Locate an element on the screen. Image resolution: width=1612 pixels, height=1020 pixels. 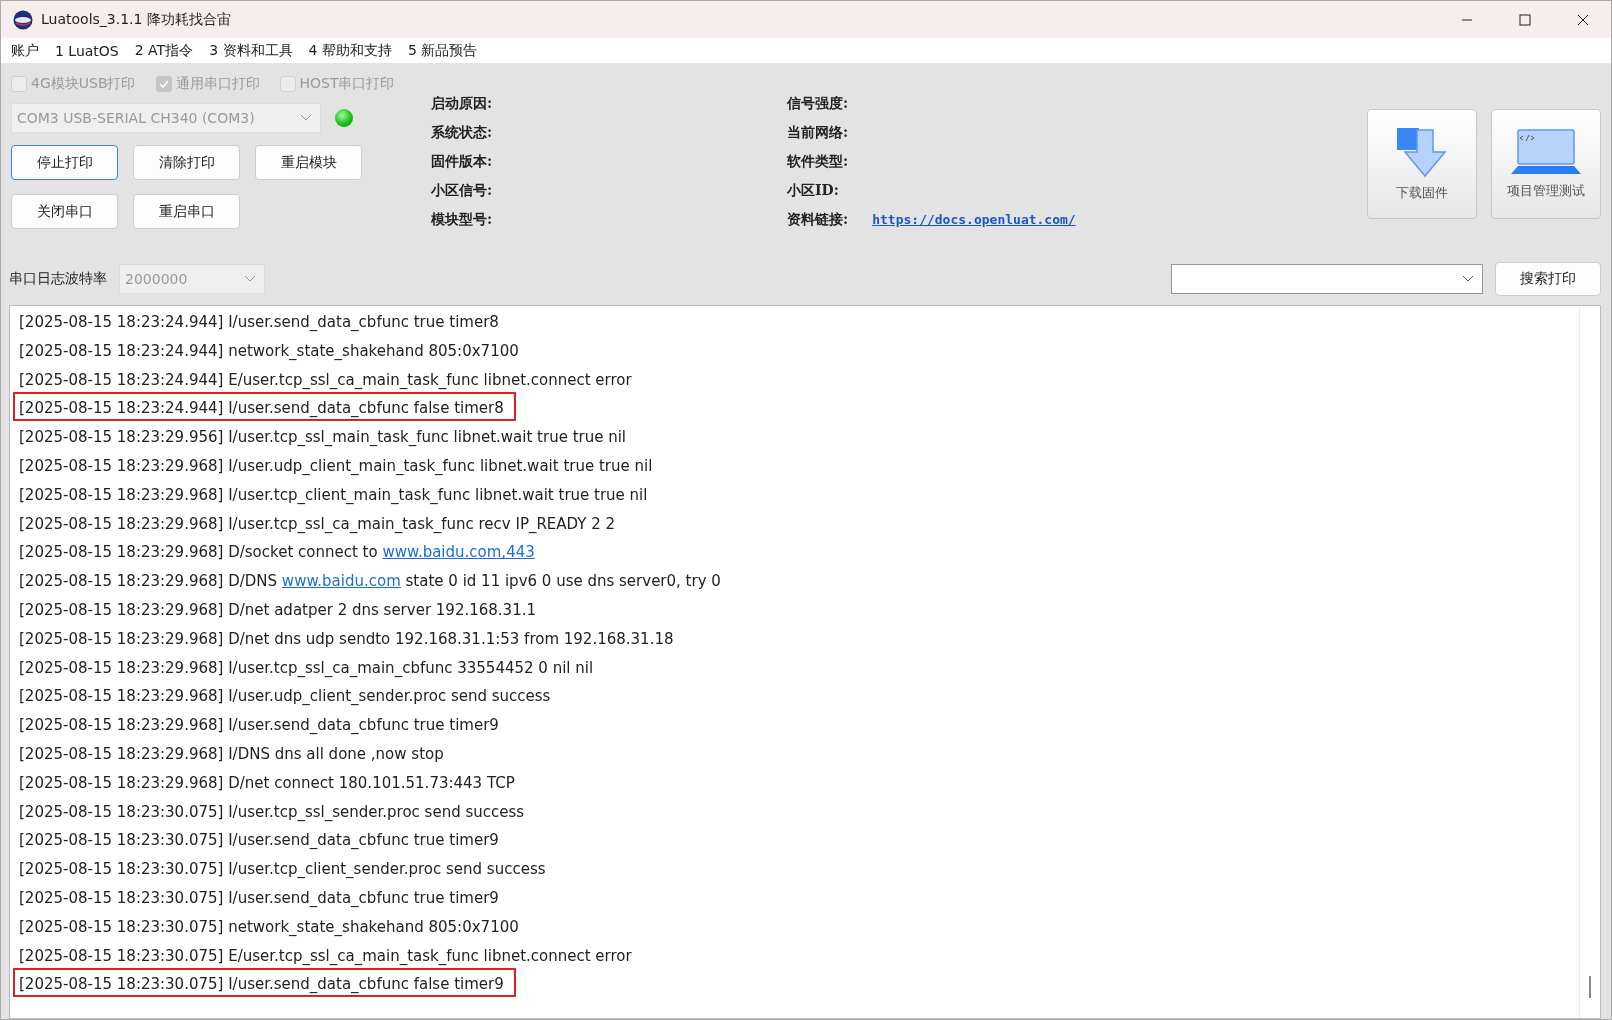
action-button: 重启模块 is located at coordinates (308, 162).